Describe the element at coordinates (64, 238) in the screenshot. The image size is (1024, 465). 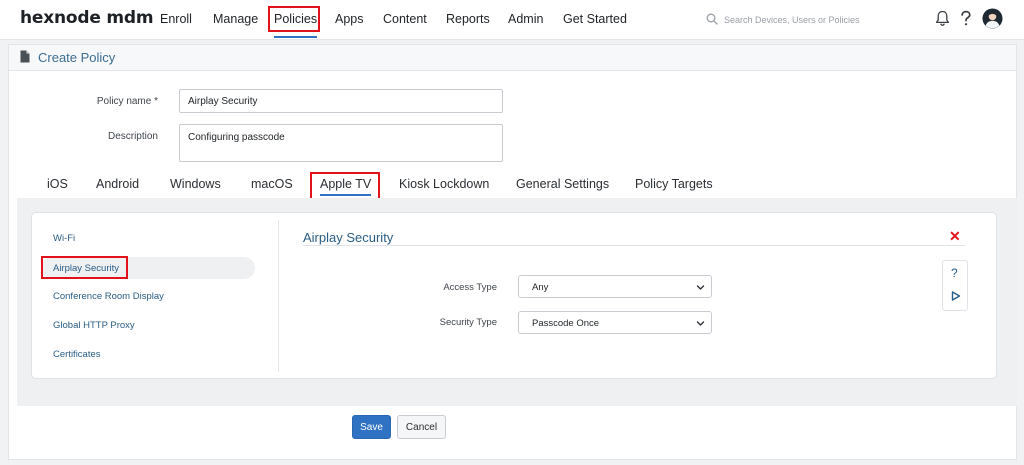
I see `sidebar-item-wifi: Wi-Fi` at that location.